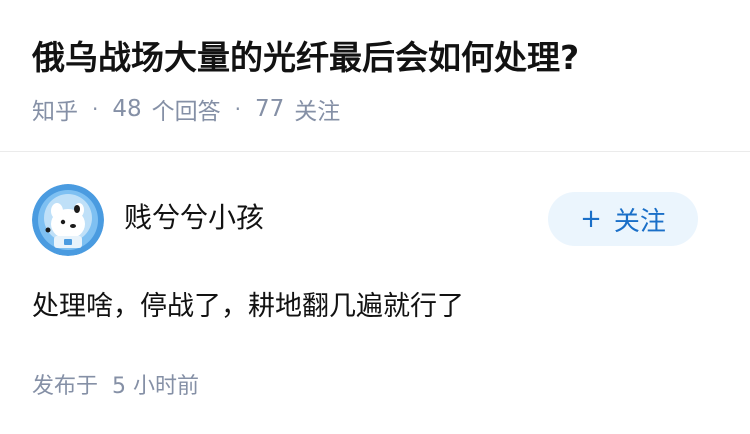 Image resolution: width=750 pixels, height=434 pixels. I want to click on follower-count-label: 关注, so click(317, 112).